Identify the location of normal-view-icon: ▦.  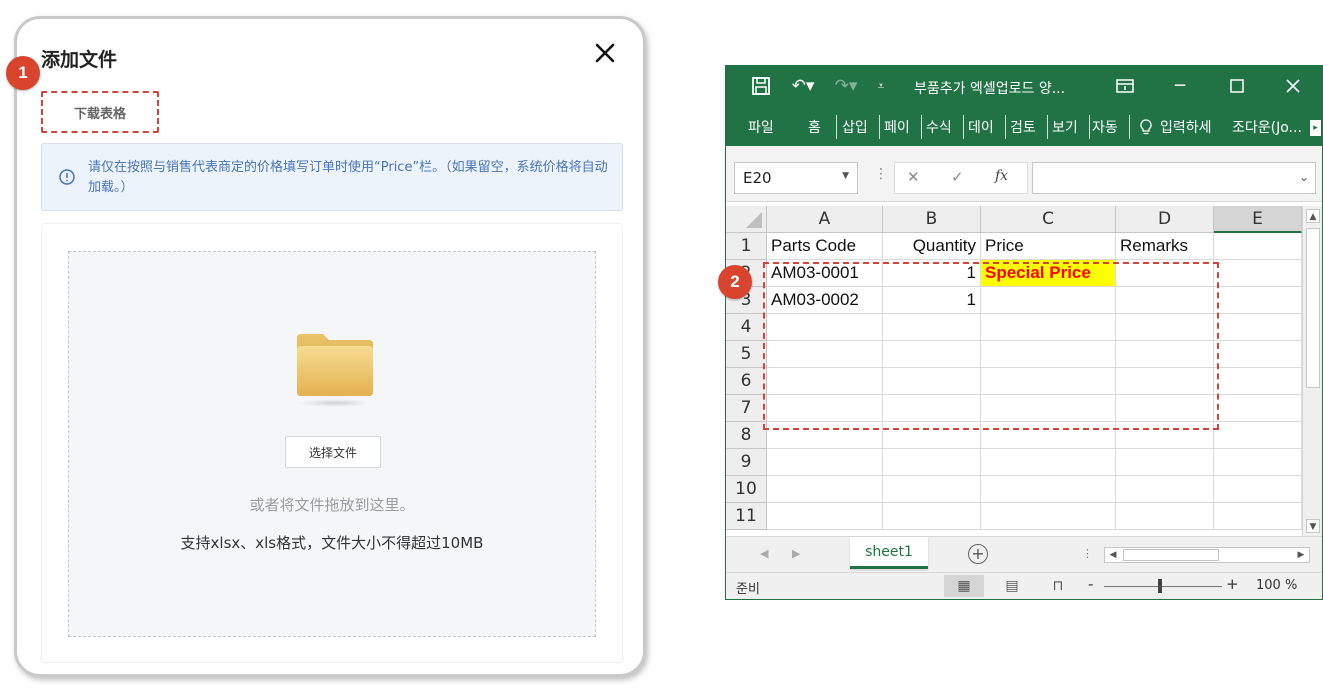
(964, 586).